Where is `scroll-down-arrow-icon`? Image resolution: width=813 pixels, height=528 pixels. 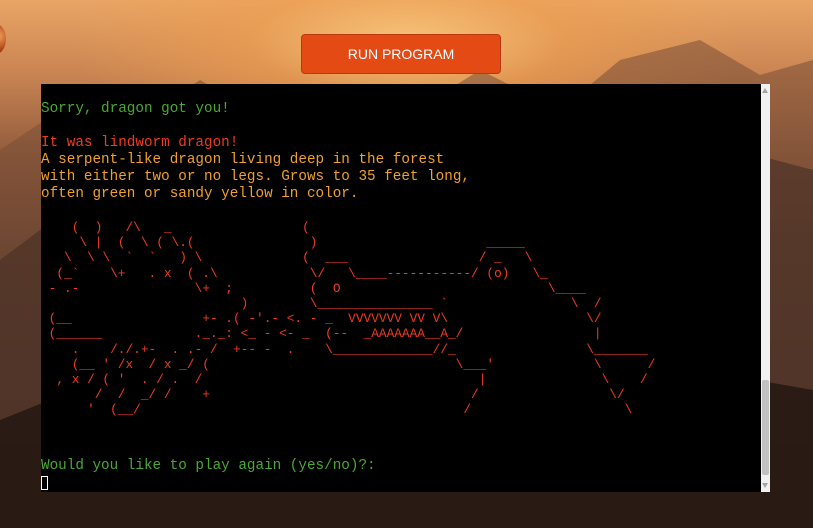 scroll-down-arrow-icon is located at coordinates (765, 485).